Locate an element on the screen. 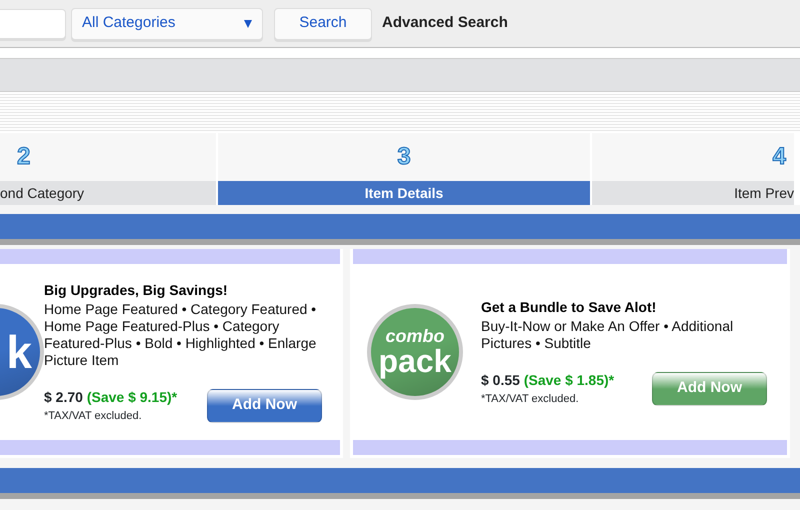 Image resolution: width=800 pixels, height=510 pixels. logo-text: k is located at coordinates (19, 352).